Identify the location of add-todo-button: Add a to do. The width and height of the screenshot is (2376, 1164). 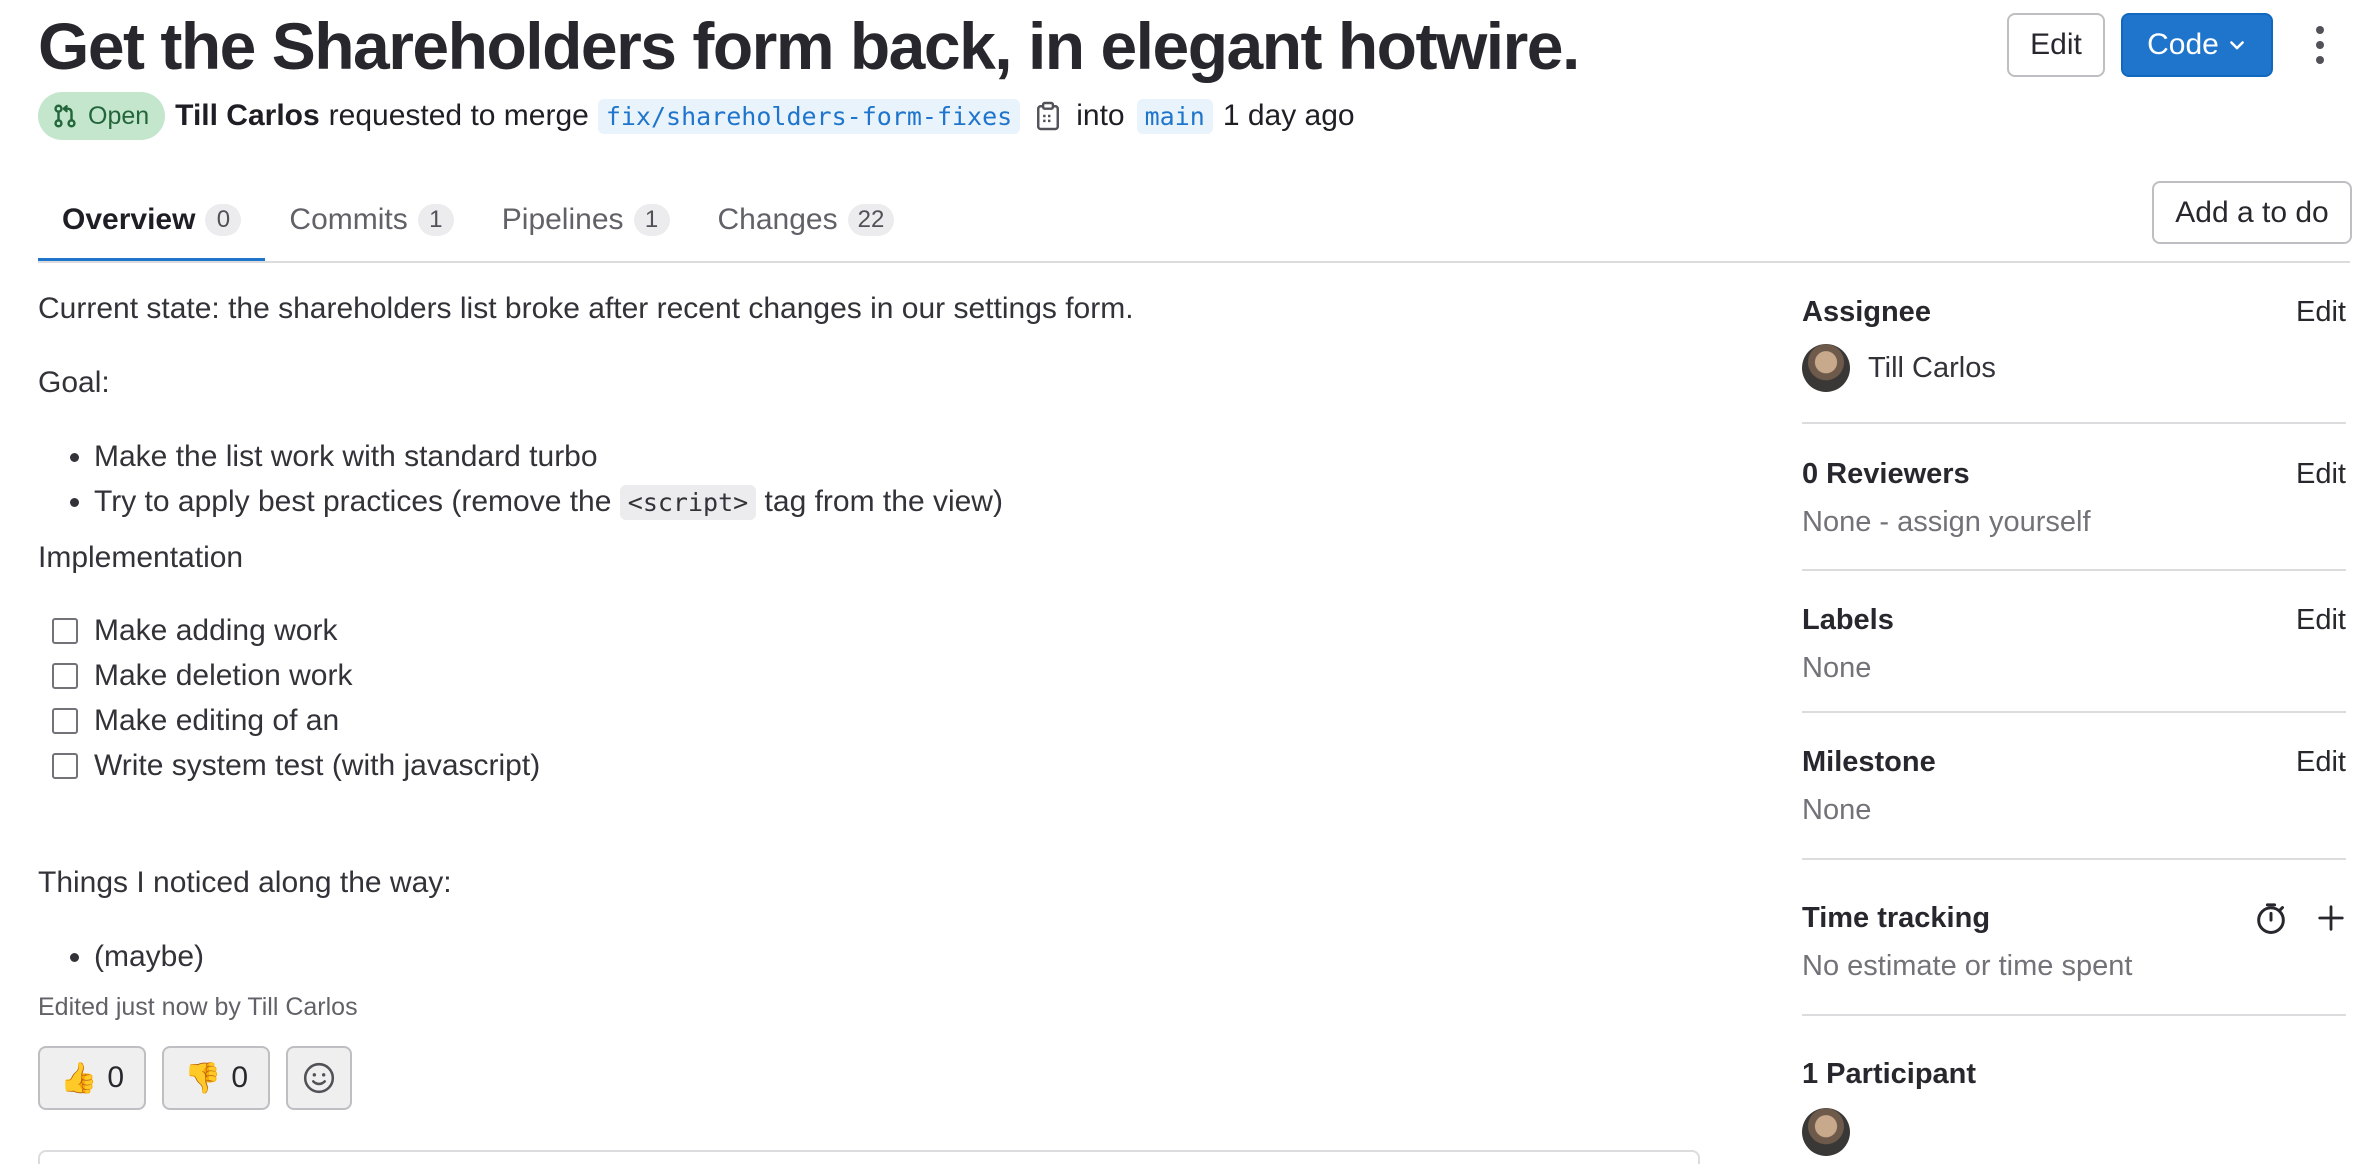
(2252, 212).